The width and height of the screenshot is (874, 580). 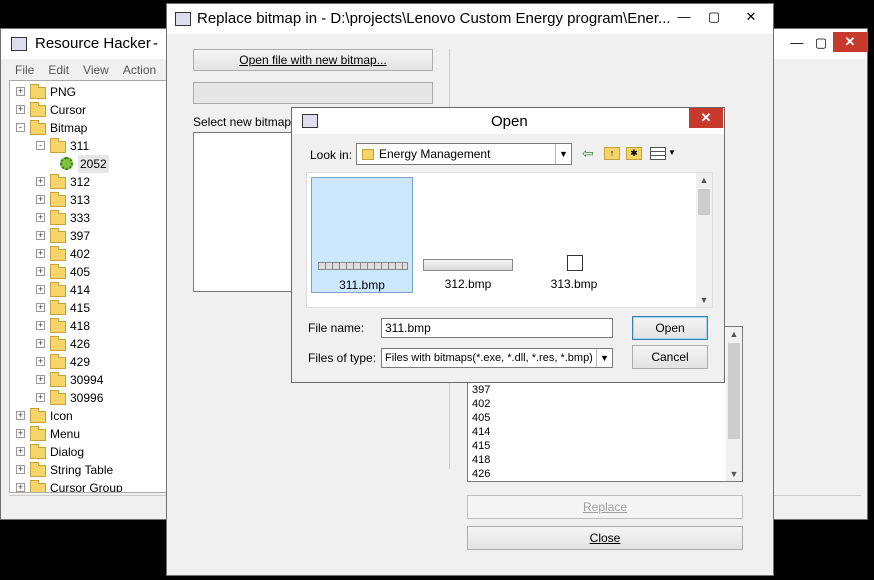 What do you see at coordinates (88, 344) in the screenshot?
I see `tree-item: +426` at bounding box center [88, 344].